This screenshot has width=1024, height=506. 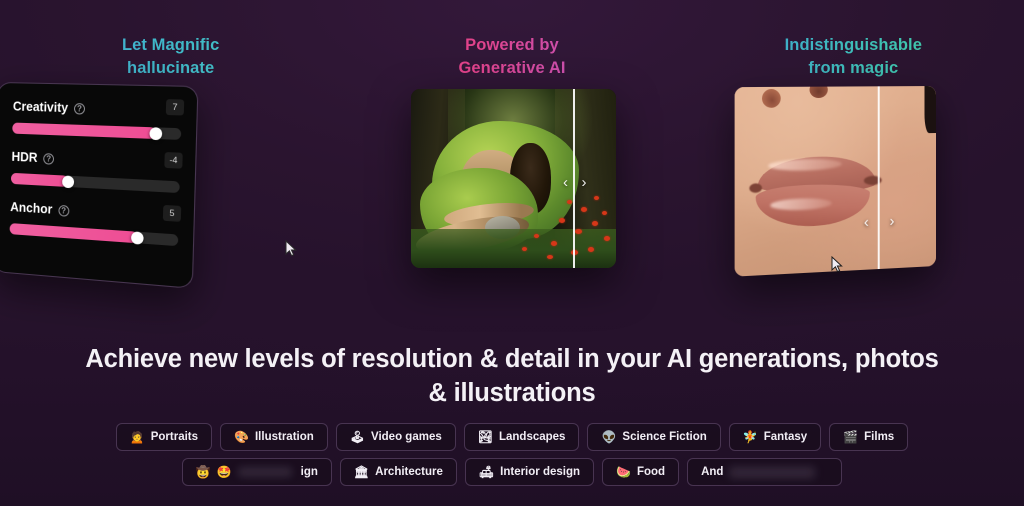 I want to click on slider-knob-anchor, so click(x=138, y=237).